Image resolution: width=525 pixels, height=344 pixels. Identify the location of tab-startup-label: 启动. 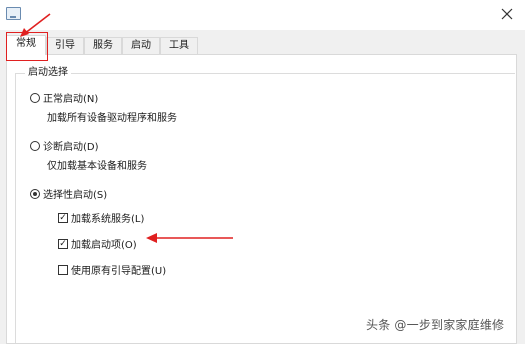
(141, 45).